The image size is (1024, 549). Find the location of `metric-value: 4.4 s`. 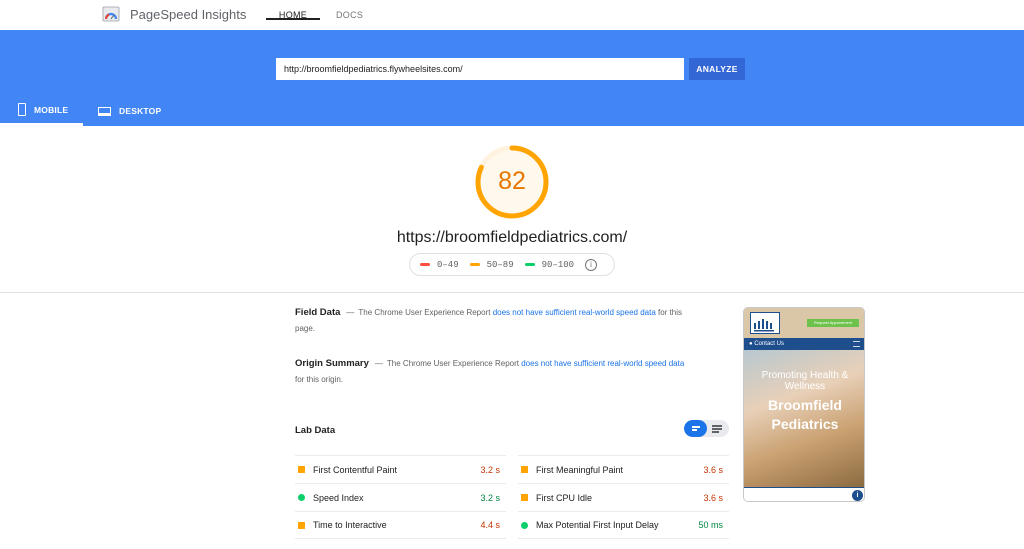

metric-value: 4.4 s is located at coordinates (490, 525).